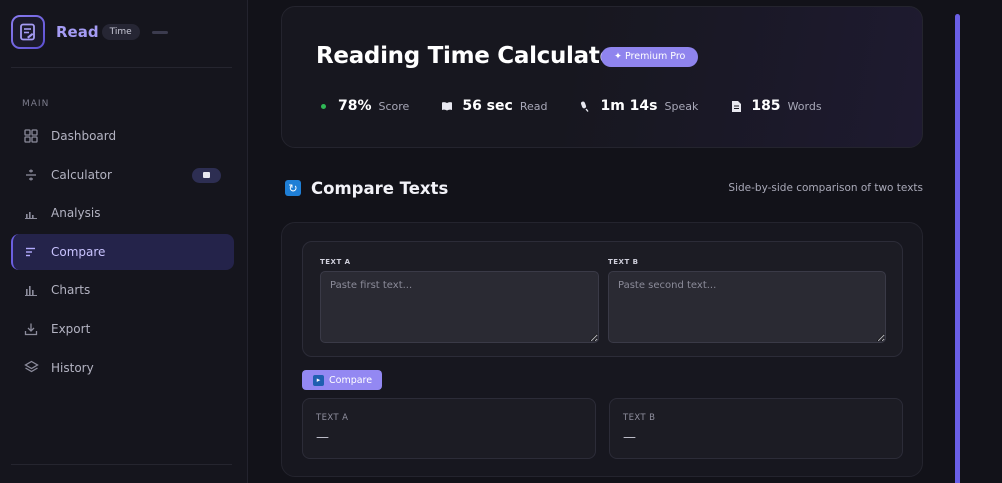 This screenshot has height=483, width=1002. I want to click on document-icon, so click(736, 106).